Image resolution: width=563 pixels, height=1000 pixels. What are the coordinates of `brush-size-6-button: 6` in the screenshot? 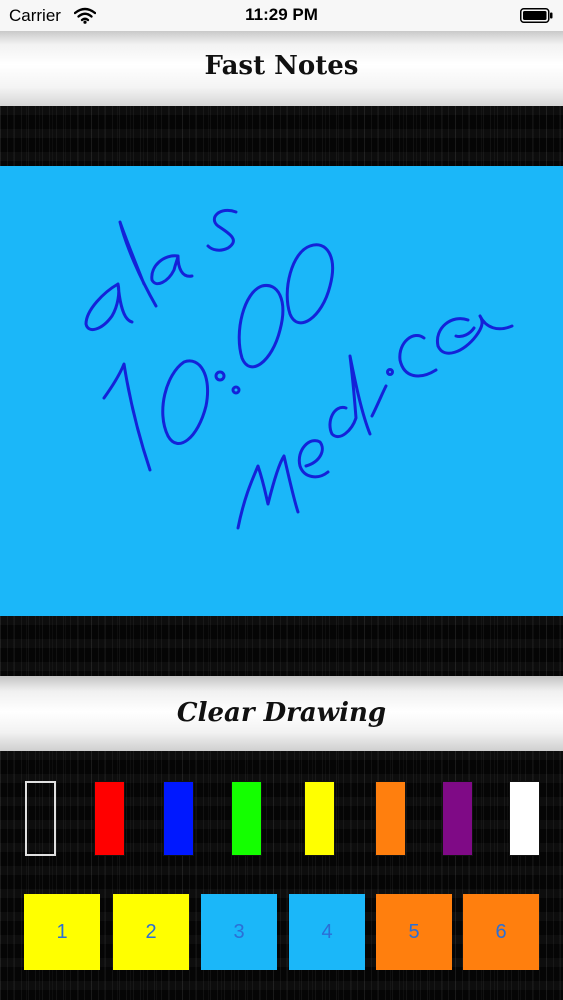 It's located at (501, 932).